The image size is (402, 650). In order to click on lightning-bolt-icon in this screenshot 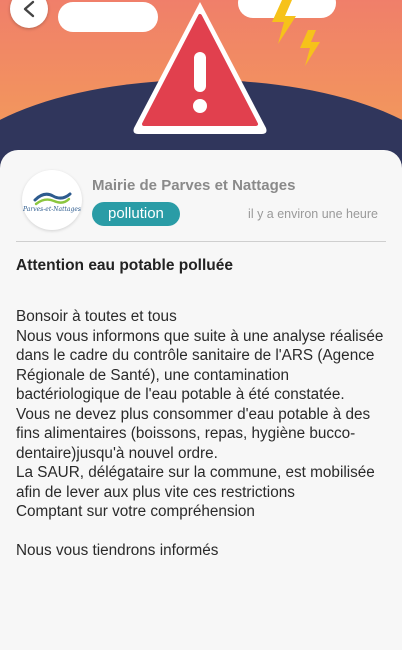, I will do `click(296, 33)`.